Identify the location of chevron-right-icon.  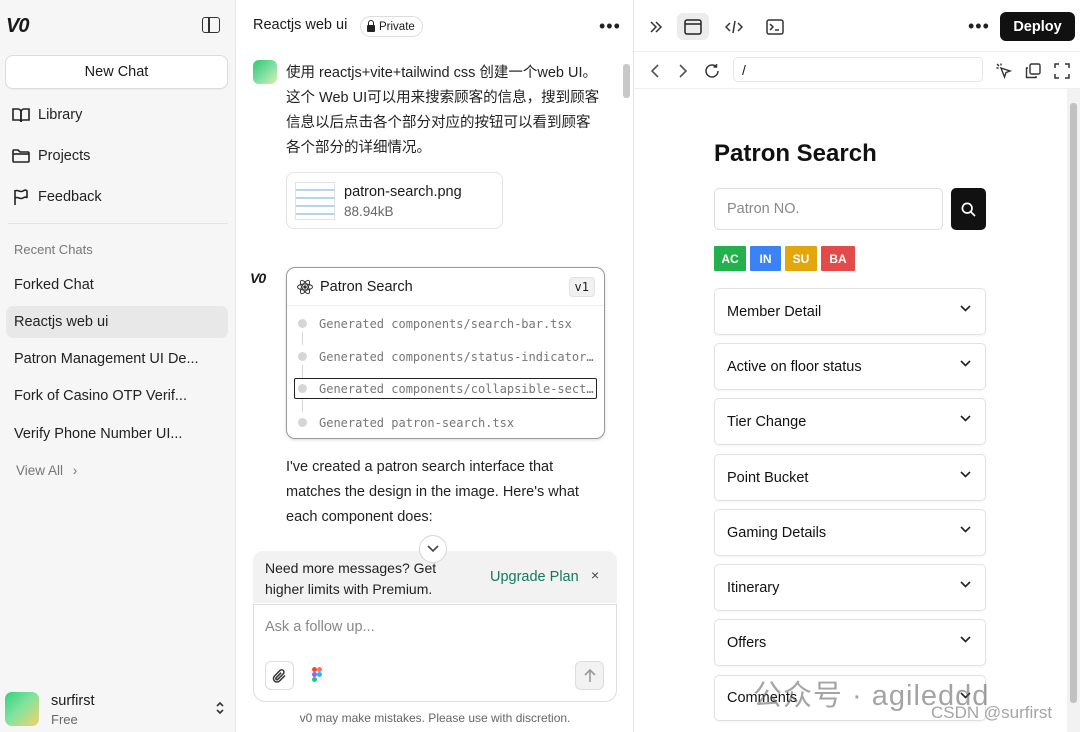
(683, 70).